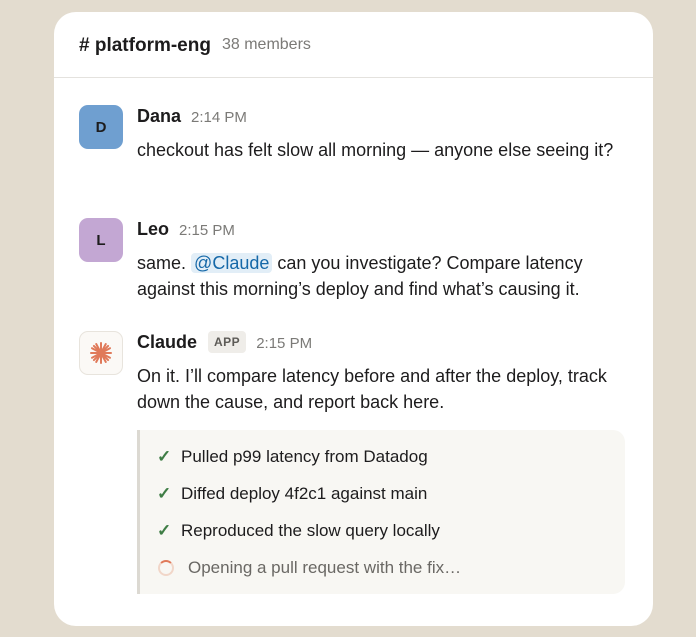 The height and width of the screenshot is (637, 696). I want to click on mention-claude: @Claude, so click(232, 263).